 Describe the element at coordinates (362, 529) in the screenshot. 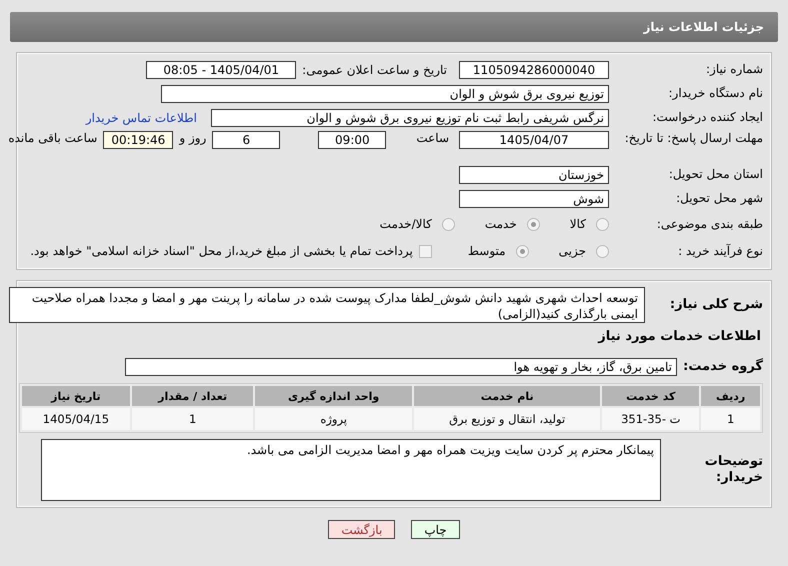

I see `back-button: بازگشت` at that location.